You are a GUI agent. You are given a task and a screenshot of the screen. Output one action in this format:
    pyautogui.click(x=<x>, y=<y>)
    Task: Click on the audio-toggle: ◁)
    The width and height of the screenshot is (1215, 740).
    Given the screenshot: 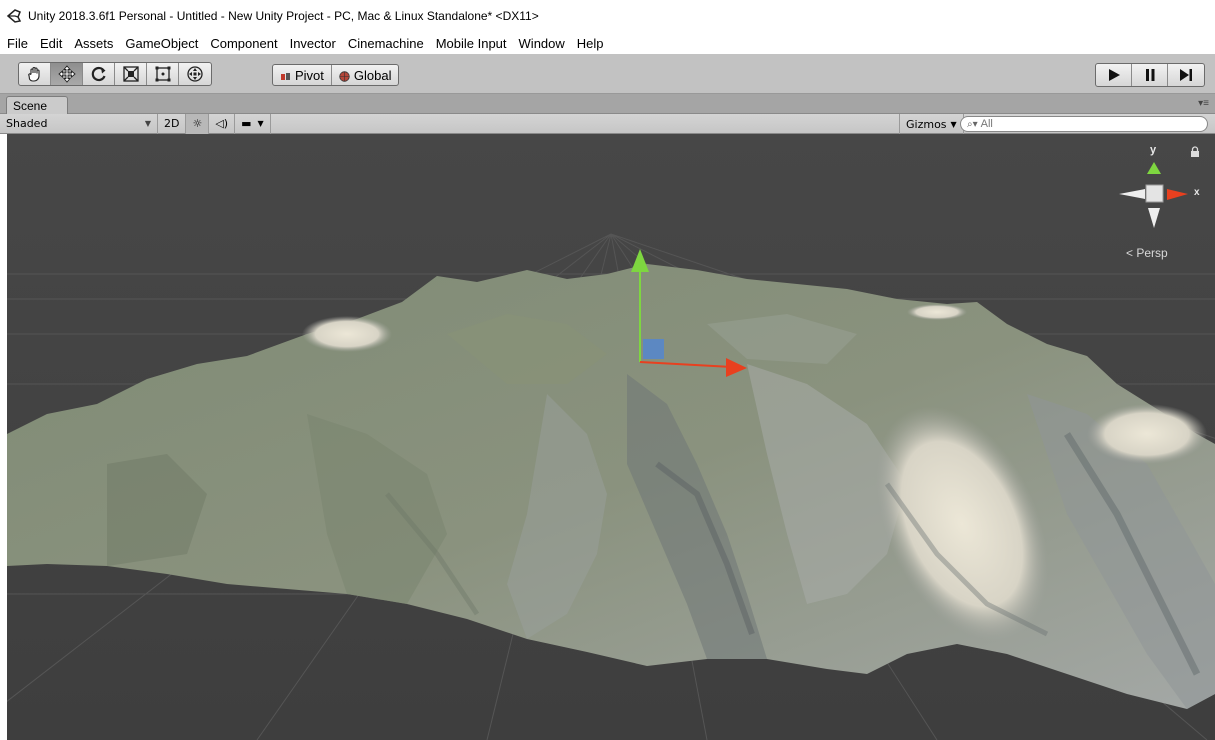 What is the action you would take?
    pyautogui.click(x=222, y=123)
    